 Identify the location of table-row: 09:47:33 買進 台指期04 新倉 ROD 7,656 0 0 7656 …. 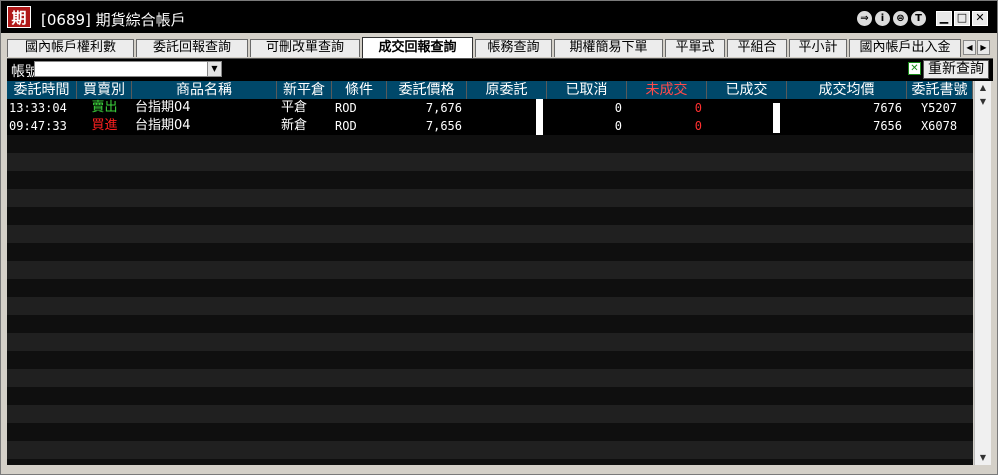
(490, 126).